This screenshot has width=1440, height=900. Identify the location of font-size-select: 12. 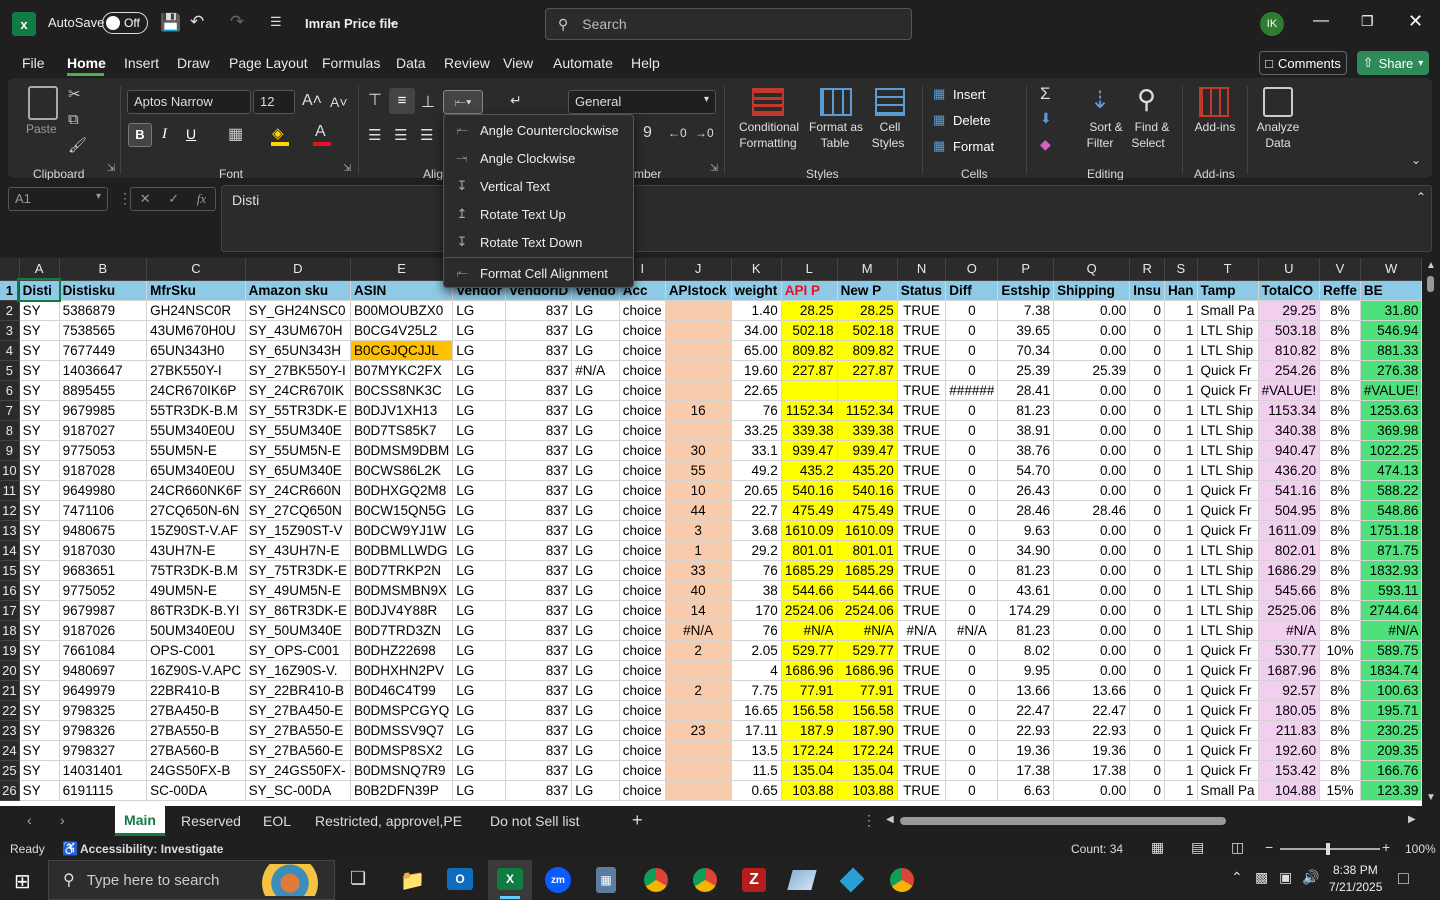
(274, 102).